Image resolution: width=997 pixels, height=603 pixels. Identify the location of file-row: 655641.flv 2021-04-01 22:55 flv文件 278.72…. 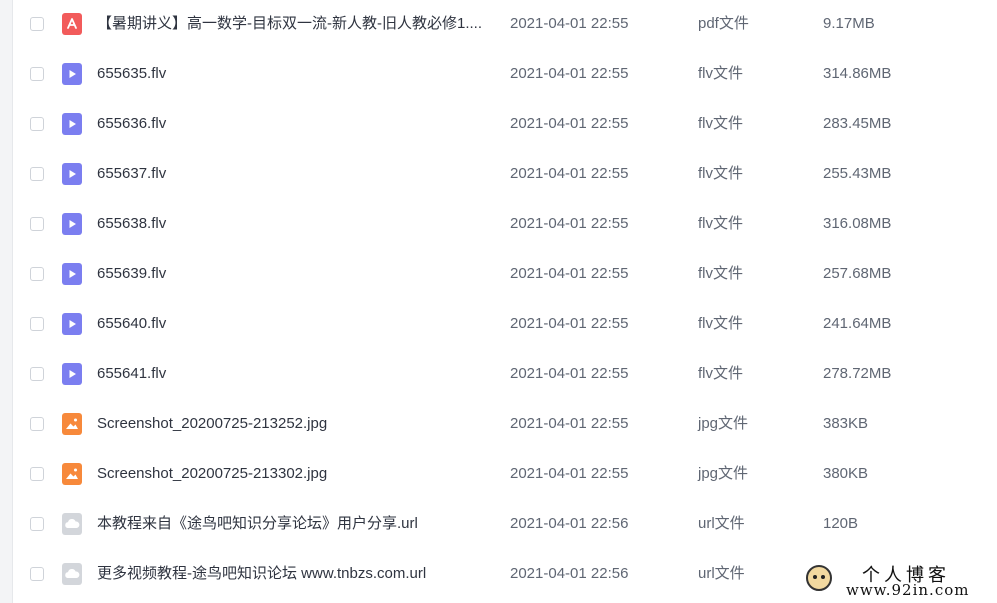
(504, 375).